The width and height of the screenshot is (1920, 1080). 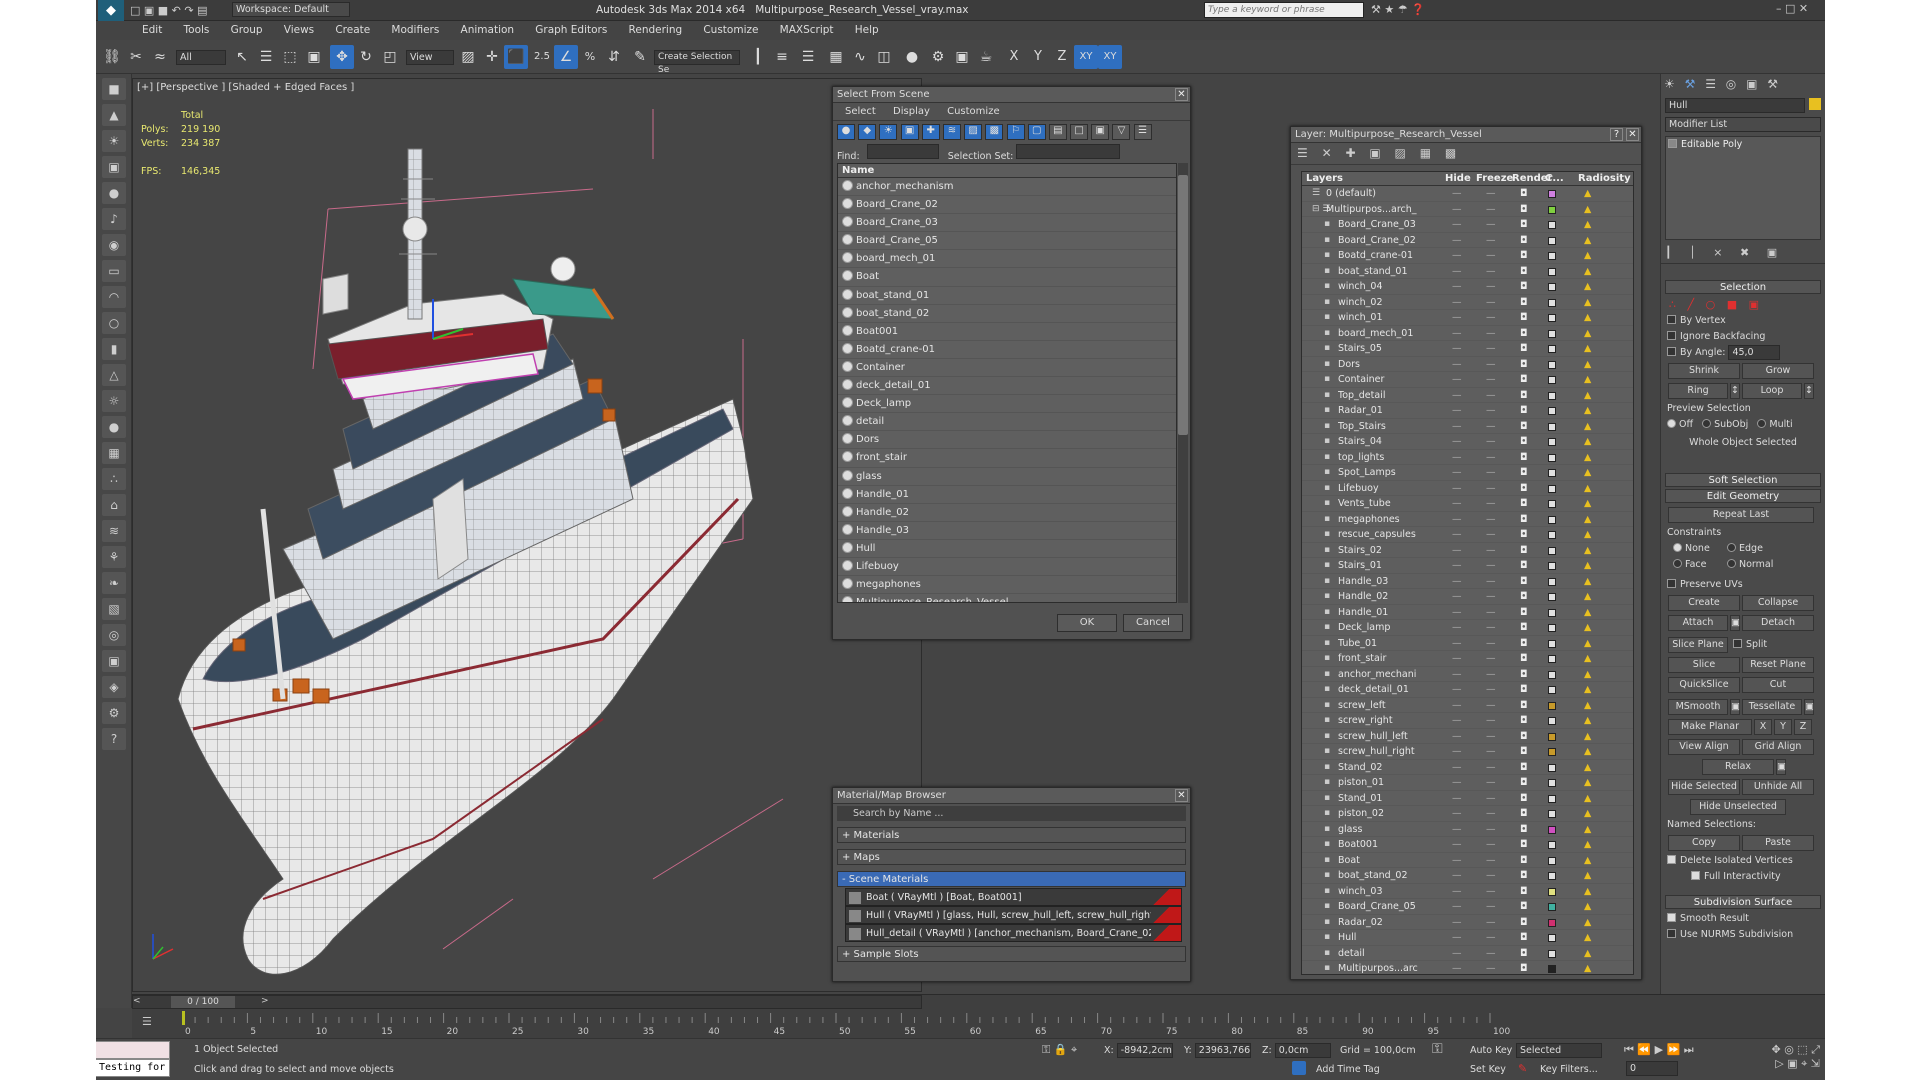 What do you see at coordinates (114, 583) in the screenshot?
I see `hair-icon: ❧` at bounding box center [114, 583].